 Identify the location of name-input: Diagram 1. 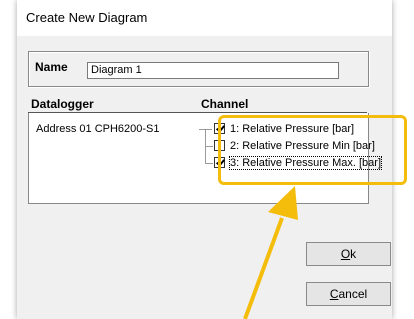
(213, 70).